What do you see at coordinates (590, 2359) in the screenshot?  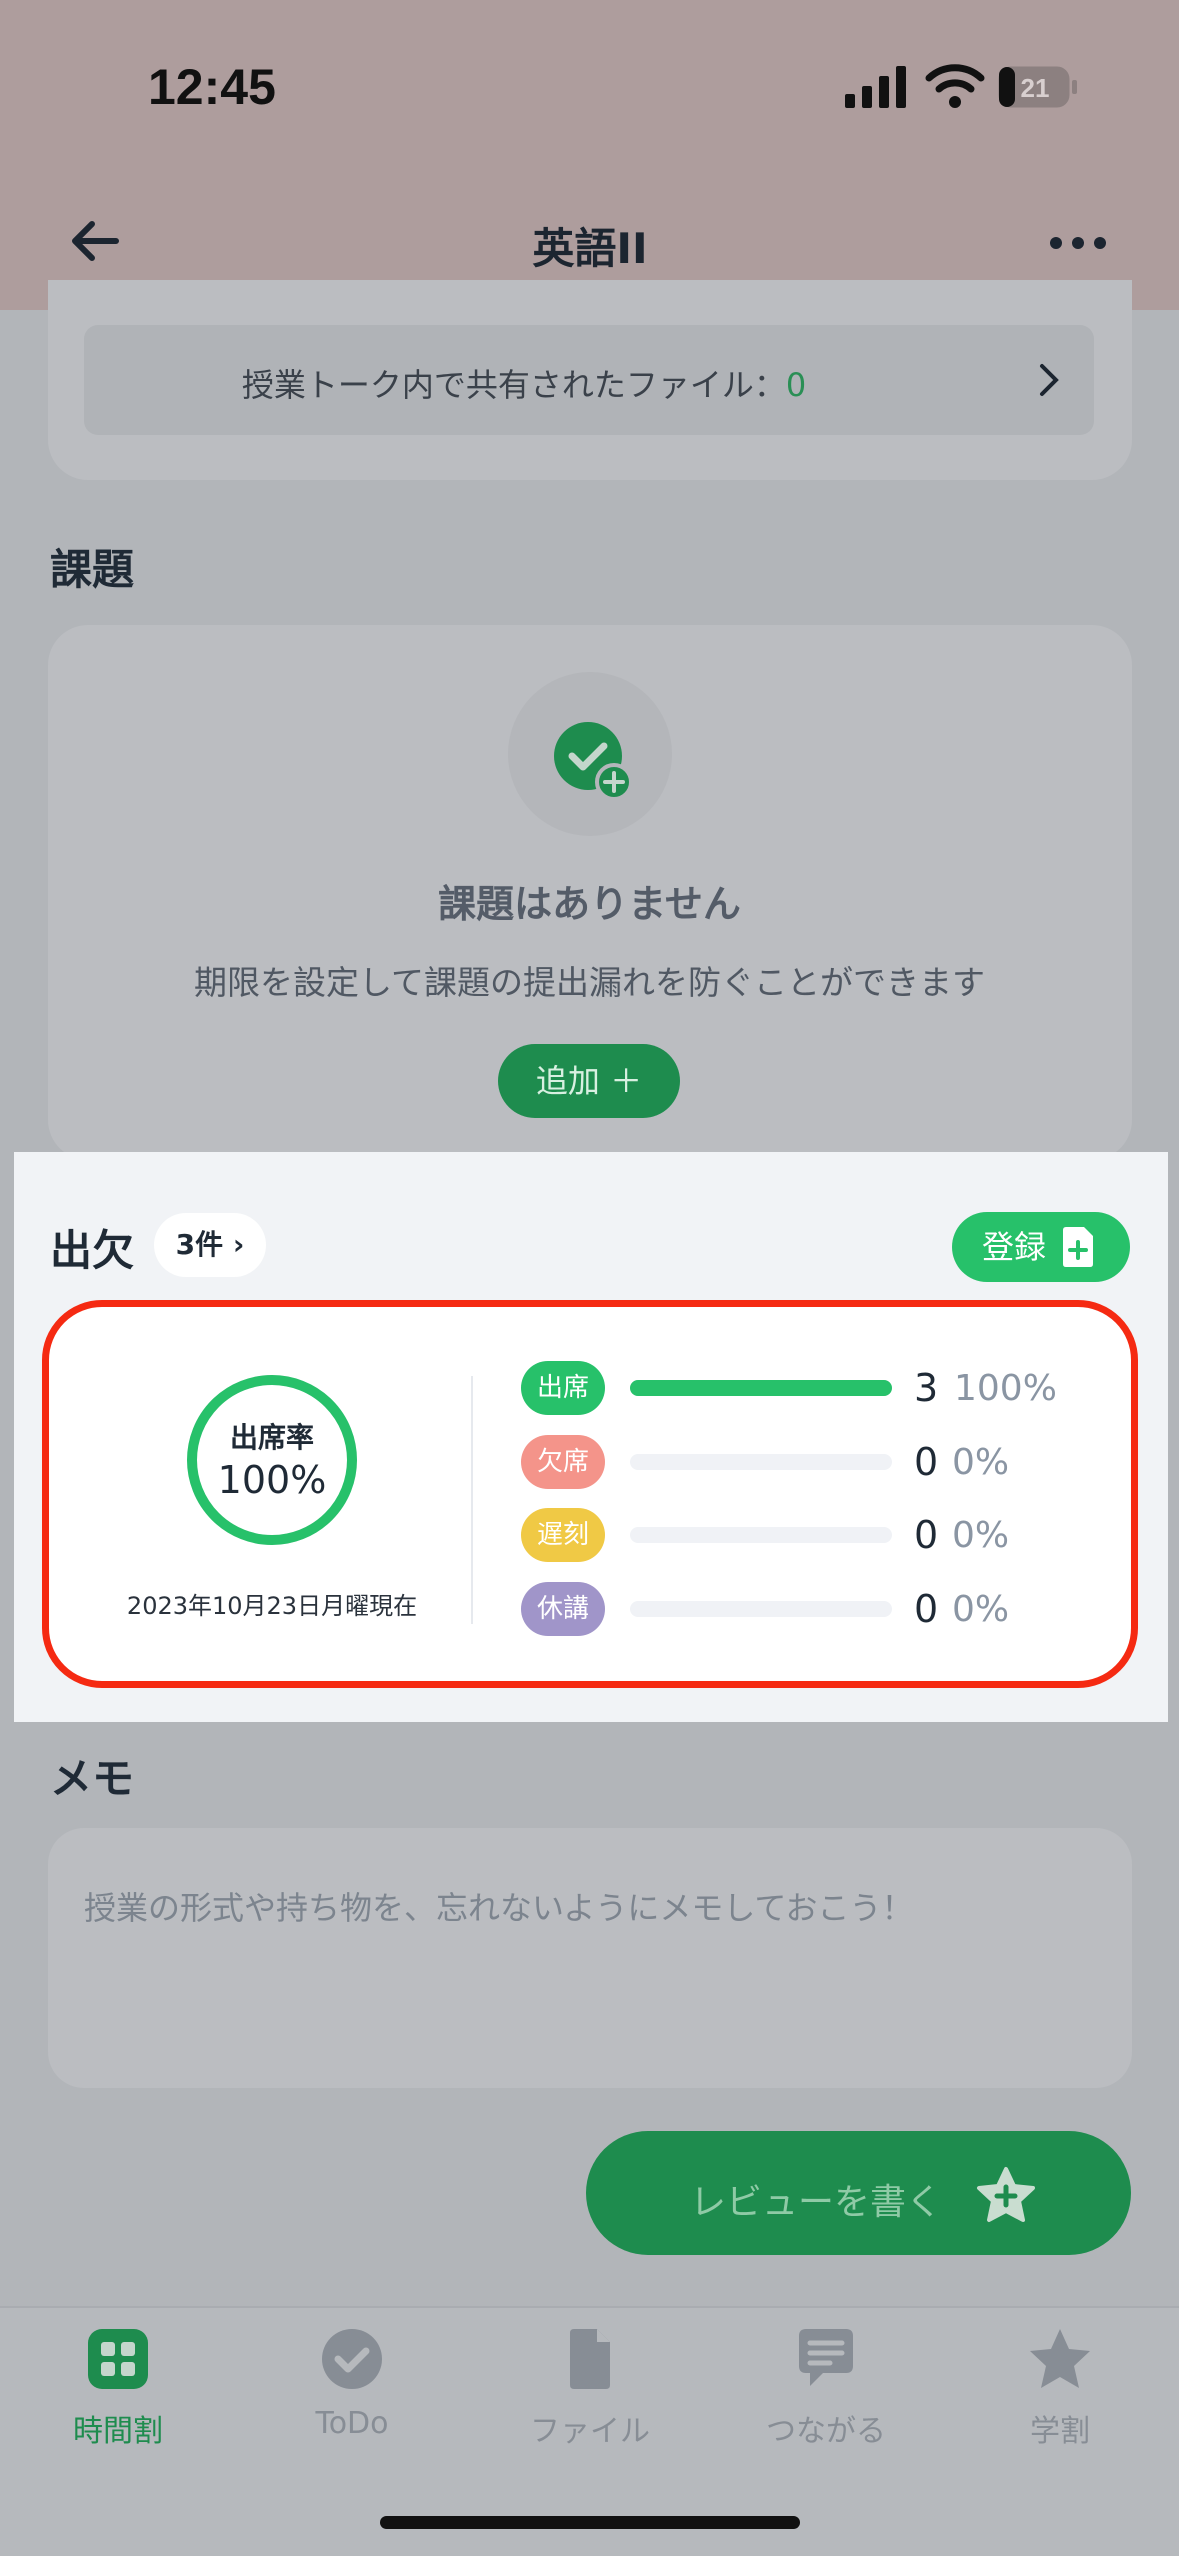 I see `file-icon` at bounding box center [590, 2359].